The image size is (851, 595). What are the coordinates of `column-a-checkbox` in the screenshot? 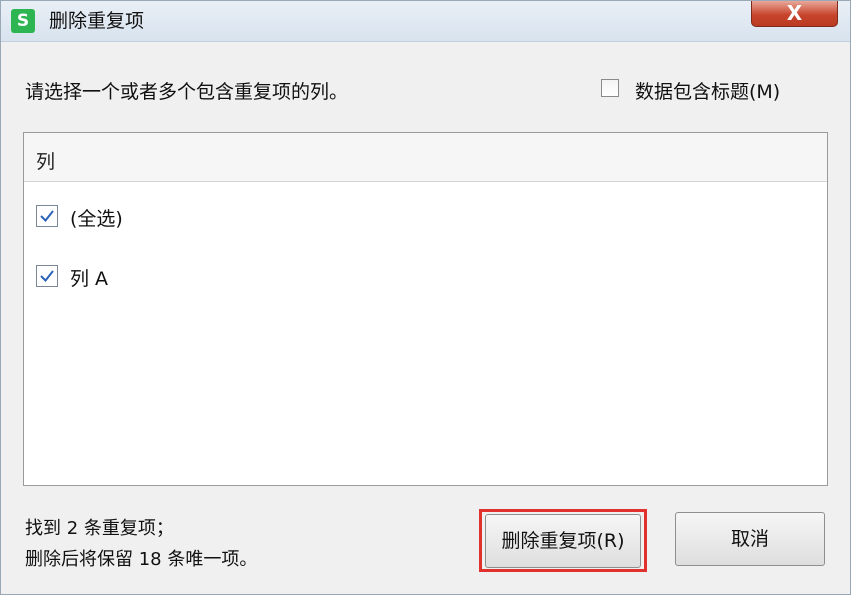 It's located at (47, 276).